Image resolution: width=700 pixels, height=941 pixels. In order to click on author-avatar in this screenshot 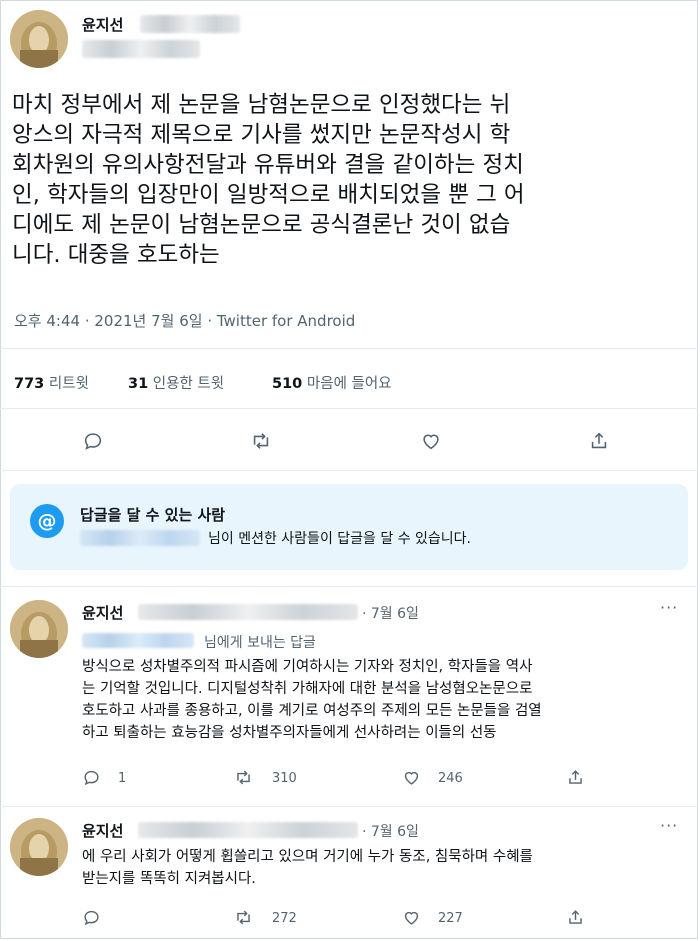, I will do `click(39, 39)`.